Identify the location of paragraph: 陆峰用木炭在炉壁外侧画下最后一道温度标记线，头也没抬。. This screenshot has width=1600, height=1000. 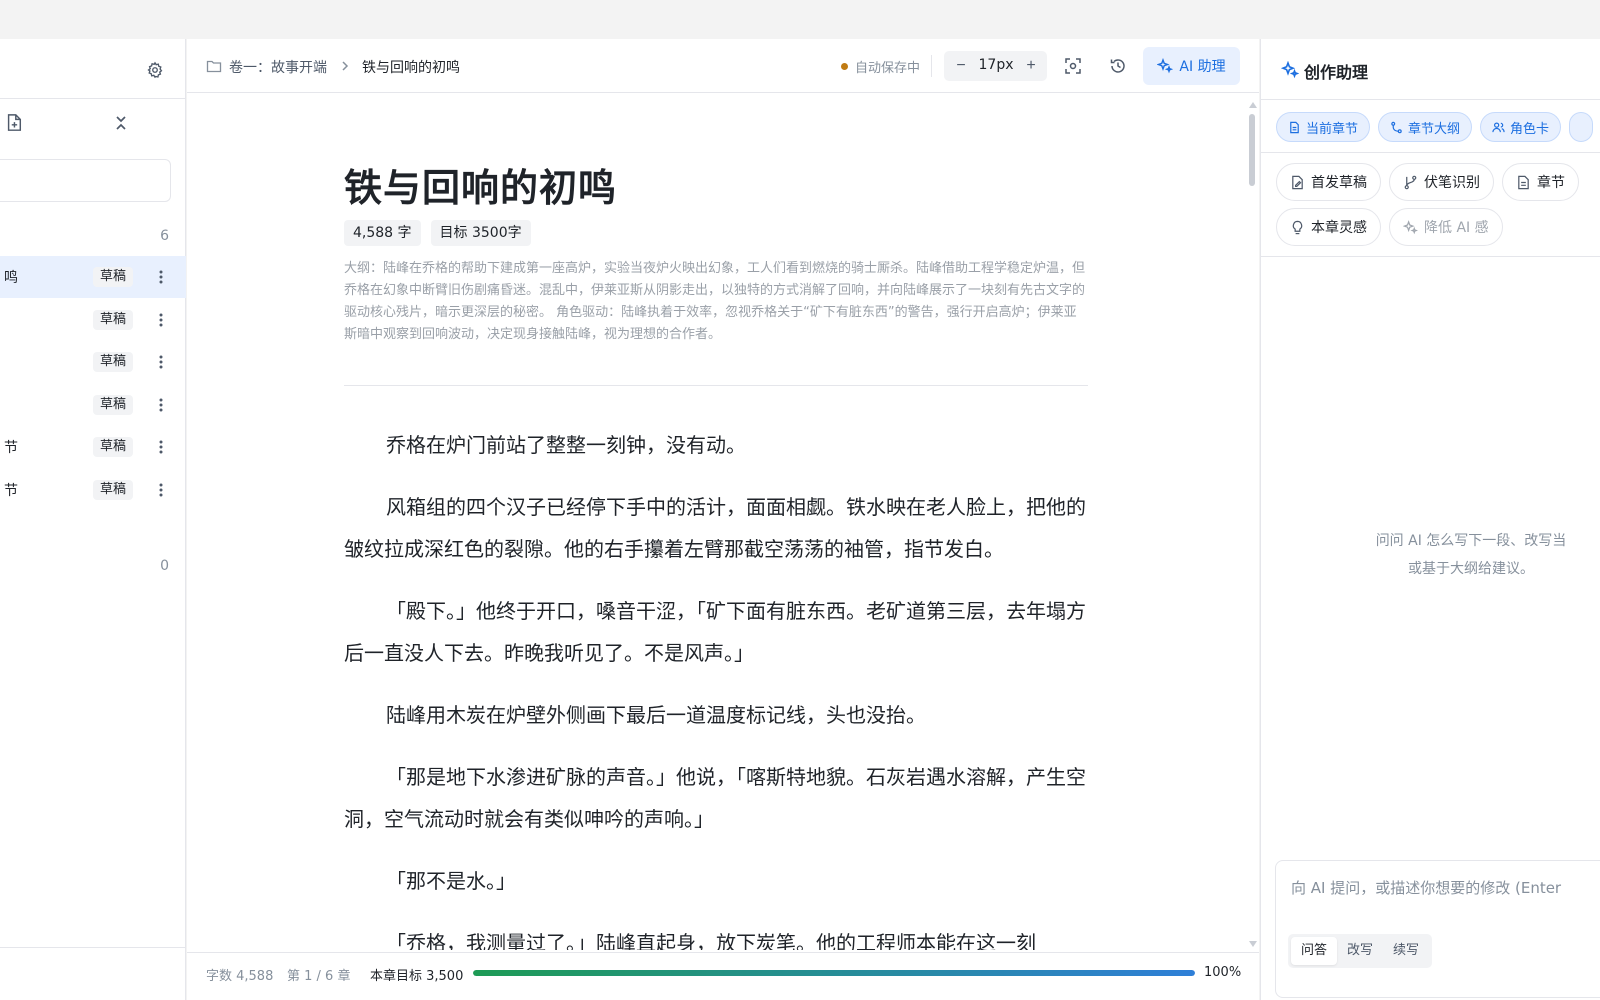
(716, 715).